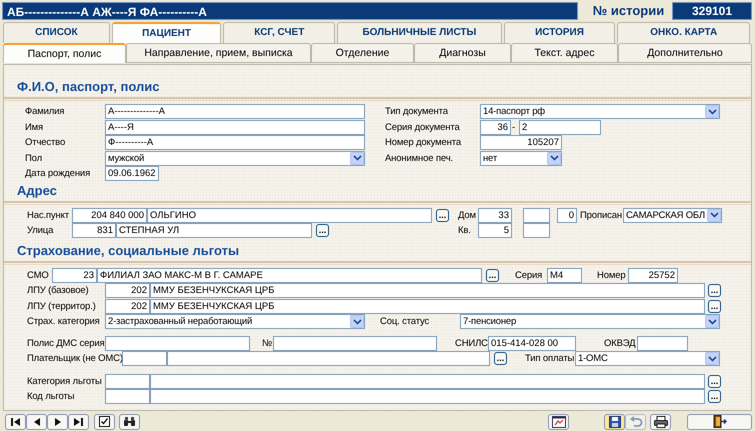 The width and height of the screenshot is (755, 431). What do you see at coordinates (109, 215) in the screenshot?
I see `input-field: 204 840 000` at bounding box center [109, 215].